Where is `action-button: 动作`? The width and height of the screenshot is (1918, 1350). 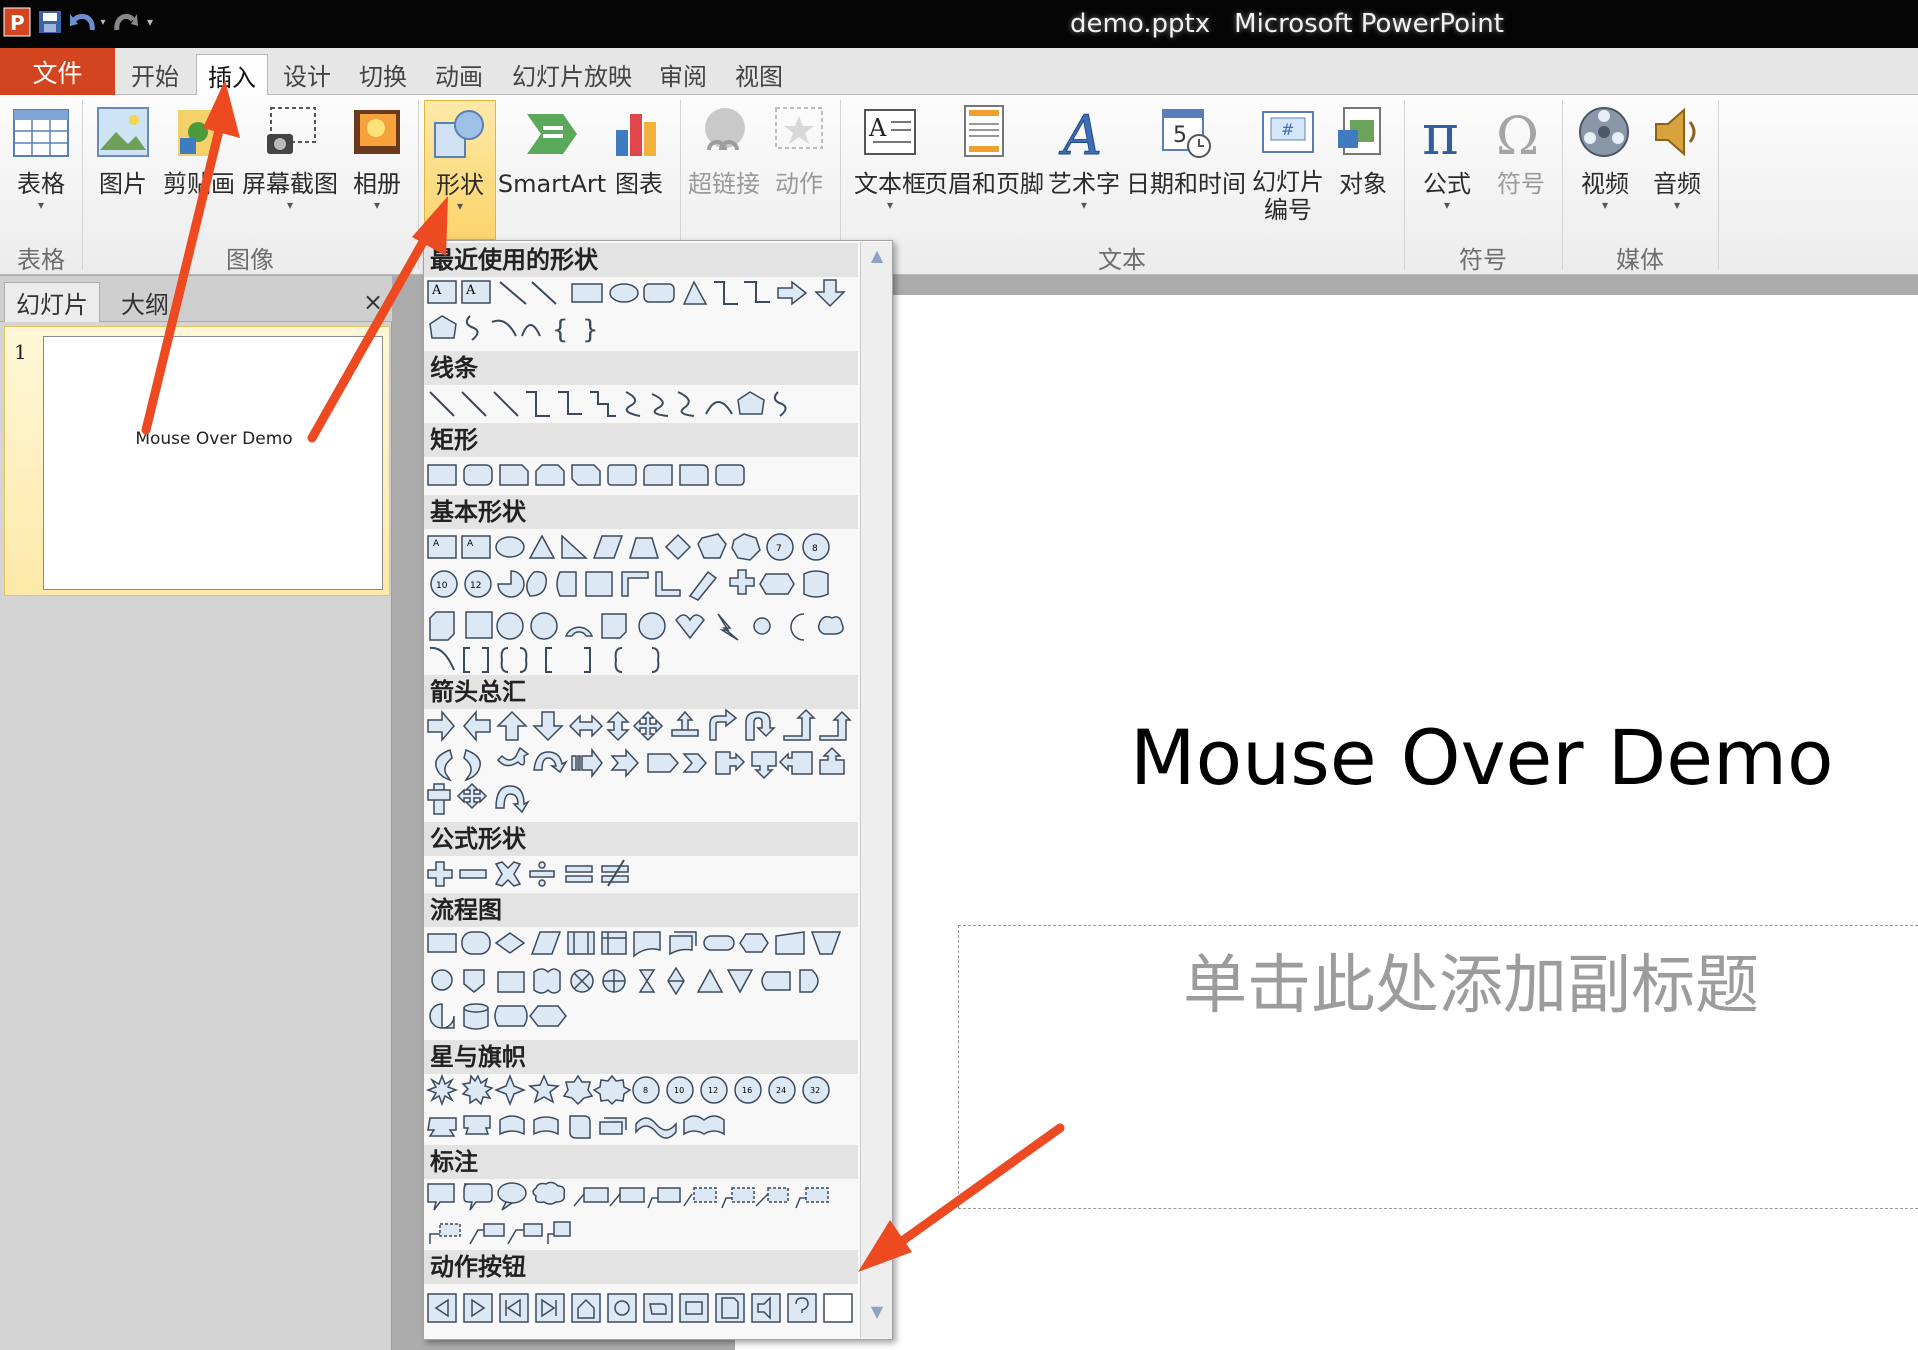
action-button: 动作 is located at coordinates (799, 165).